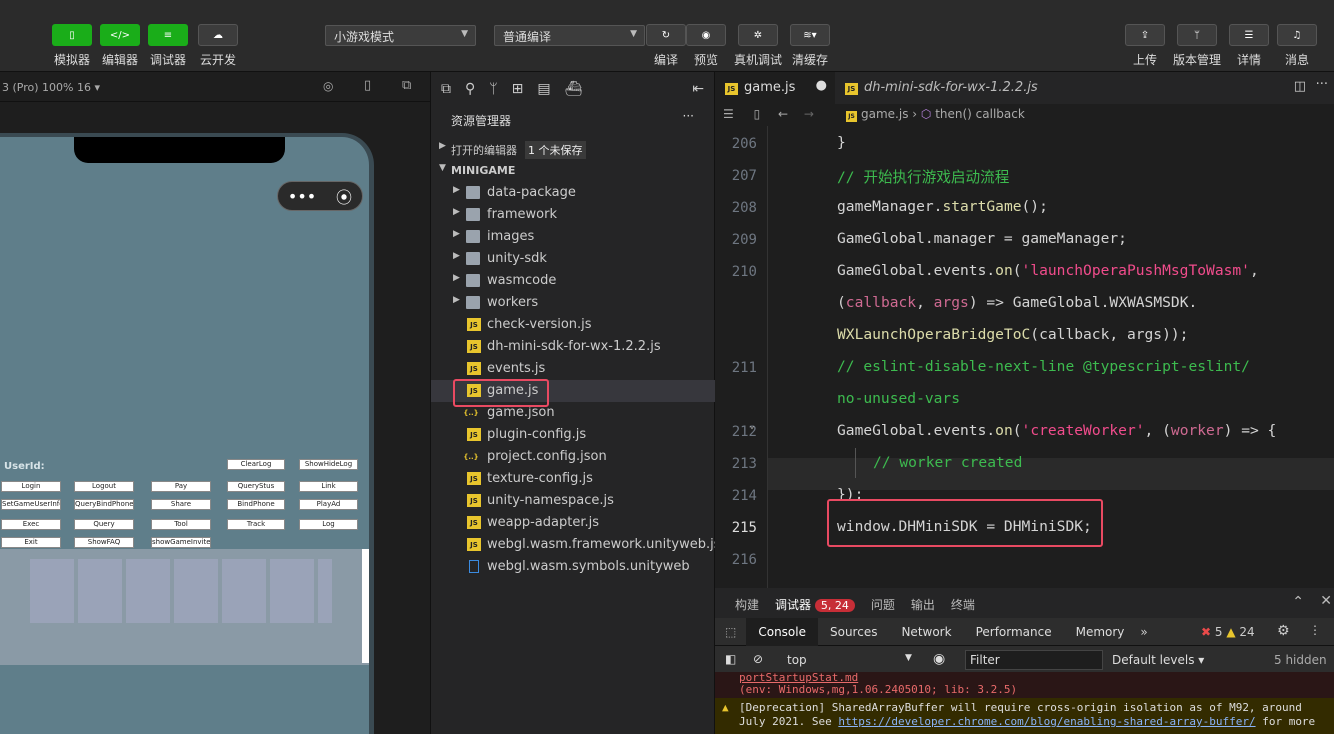  Describe the element at coordinates (1249, 46) in the screenshot. I see `details-button: ☰ 详情` at that location.